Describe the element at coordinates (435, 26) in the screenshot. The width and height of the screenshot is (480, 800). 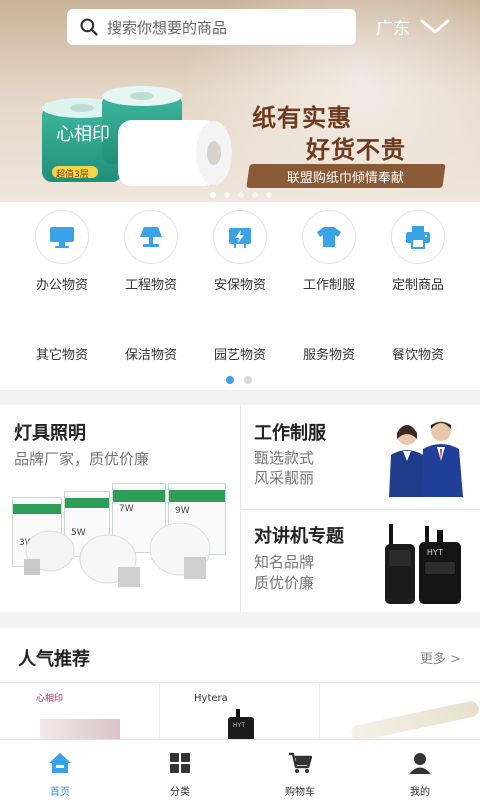
I see `chevron-down-icon` at that location.